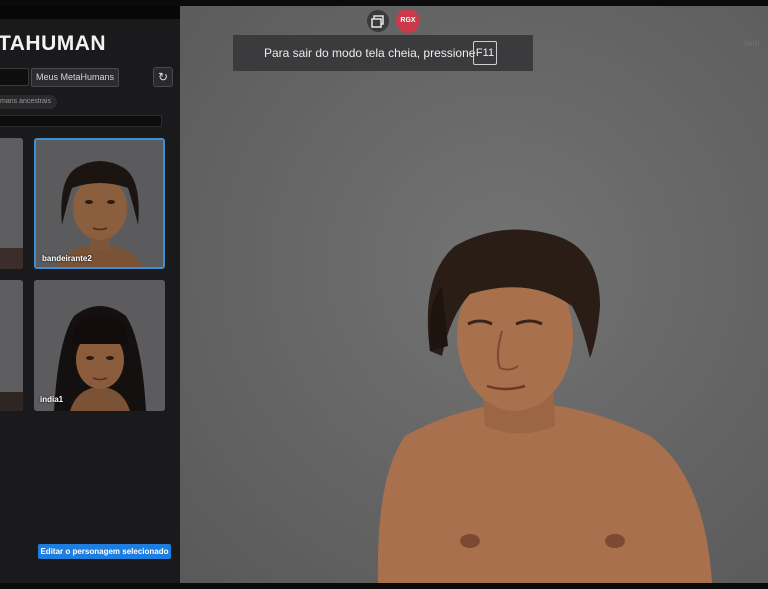 Image resolution: width=768 pixels, height=589 pixels. Describe the element at coordinates (370, 53) in the screenshot. I see `fullscreen-notice-text: Para sair do modo tela cheia, pressione` at that location.